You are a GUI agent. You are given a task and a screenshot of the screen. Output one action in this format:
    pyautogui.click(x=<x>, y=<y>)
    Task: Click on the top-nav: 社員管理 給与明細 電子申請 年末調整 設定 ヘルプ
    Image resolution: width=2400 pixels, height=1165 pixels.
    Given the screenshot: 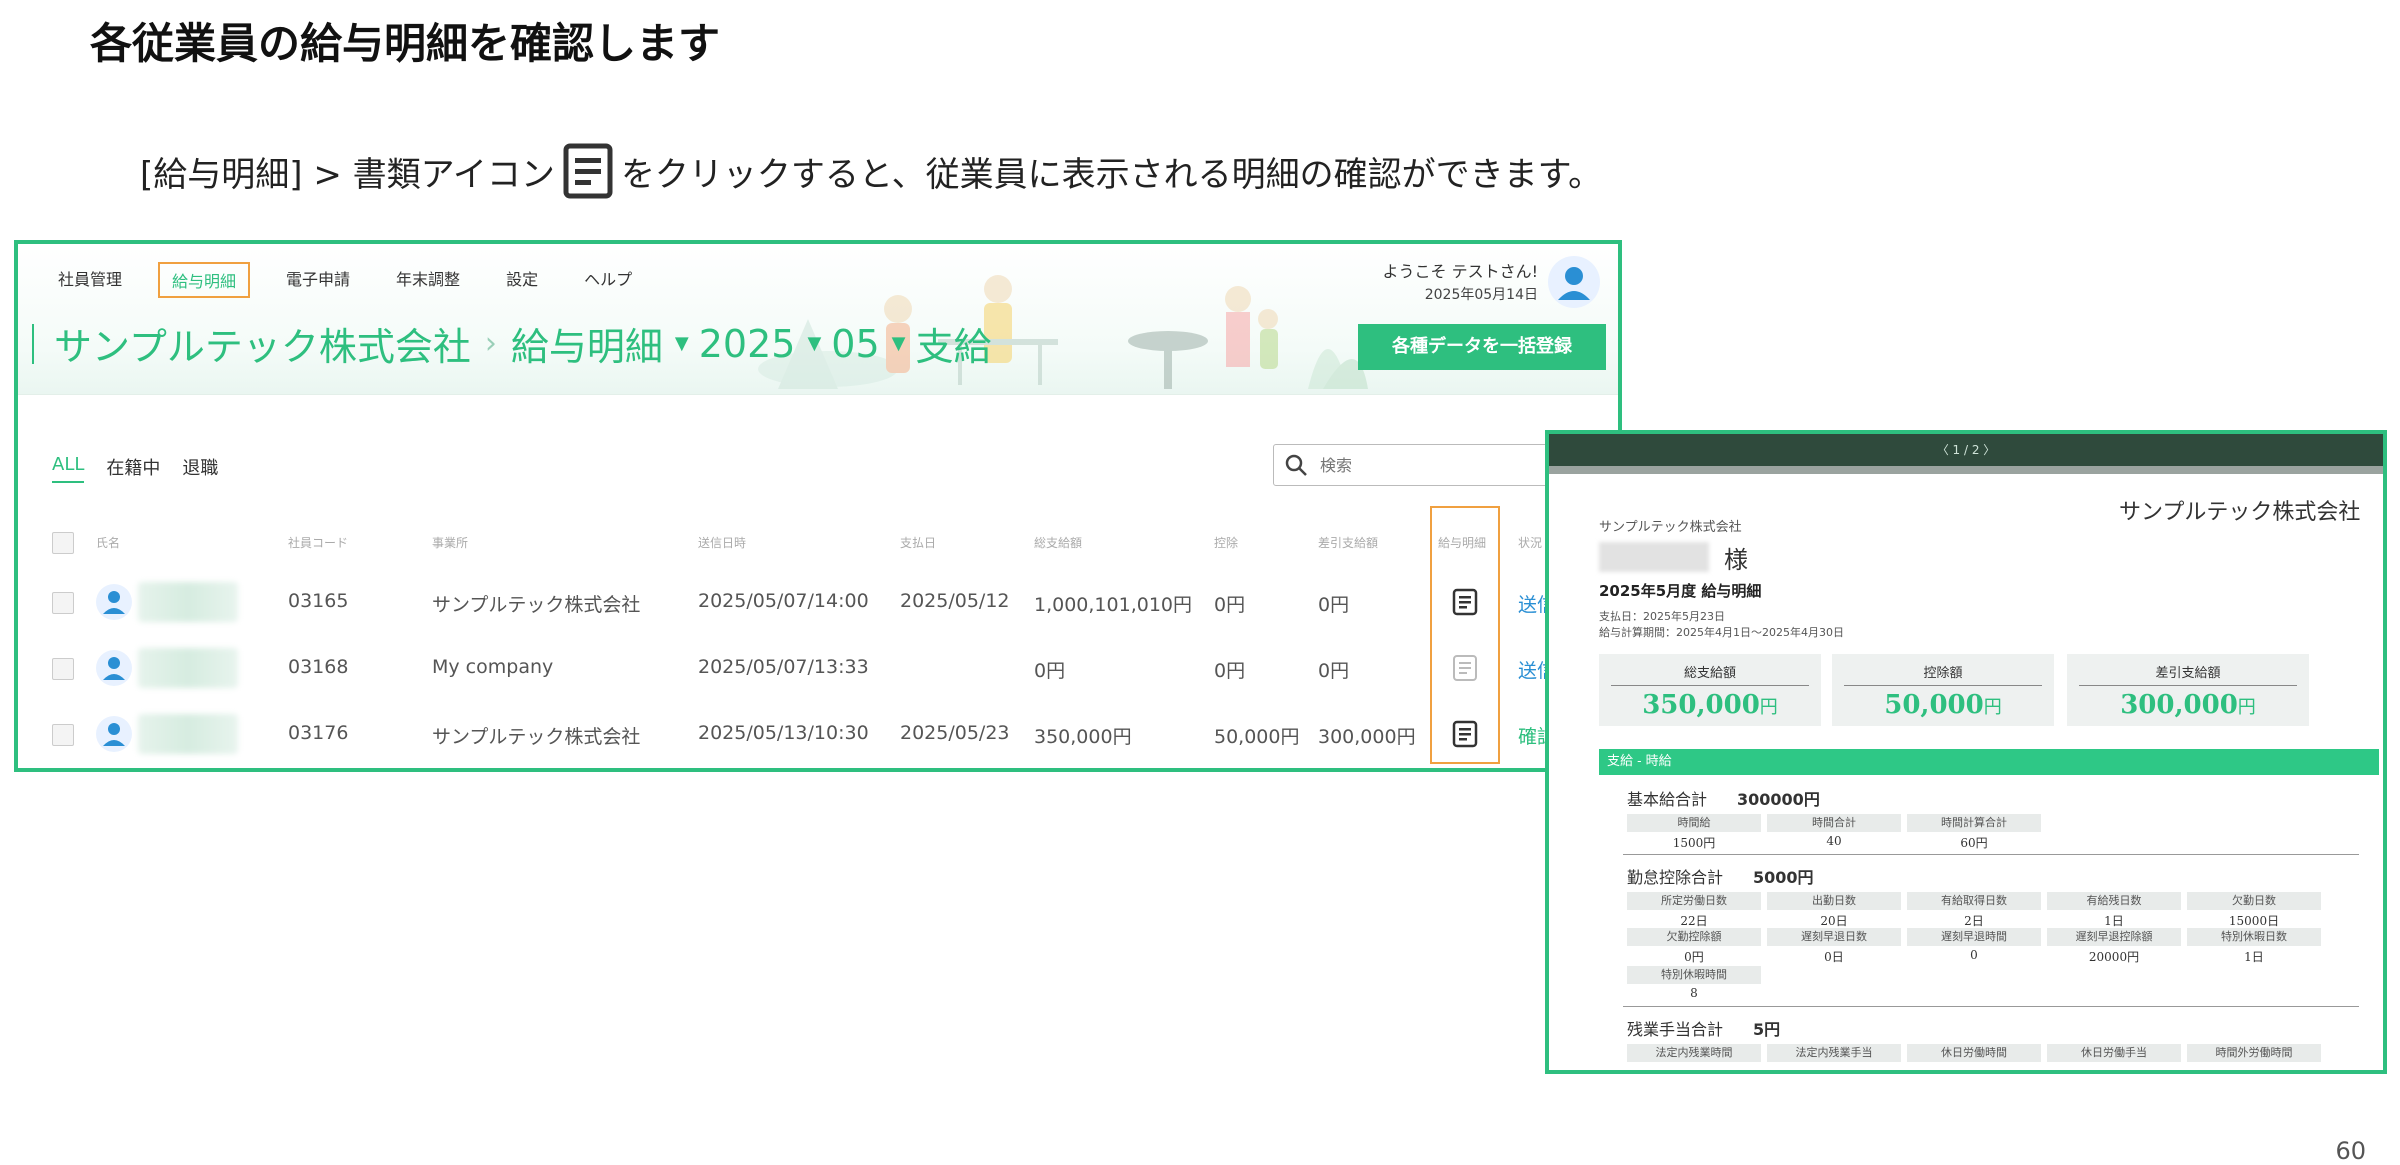 What is the action you would take?
    pyautogui.click(x=358, y=280)
    